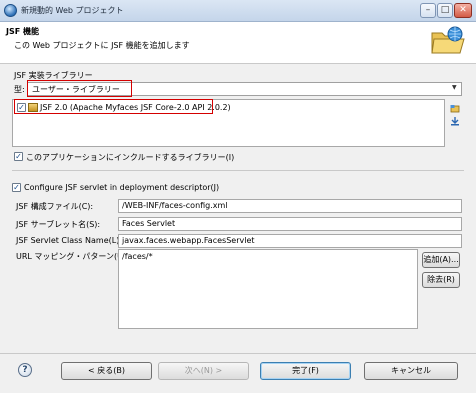 The width and height of the screenshot is (476, 393). Describe the element at coordinates (79, 88) in the screenshot. I see `highlight-type-box` at that location.